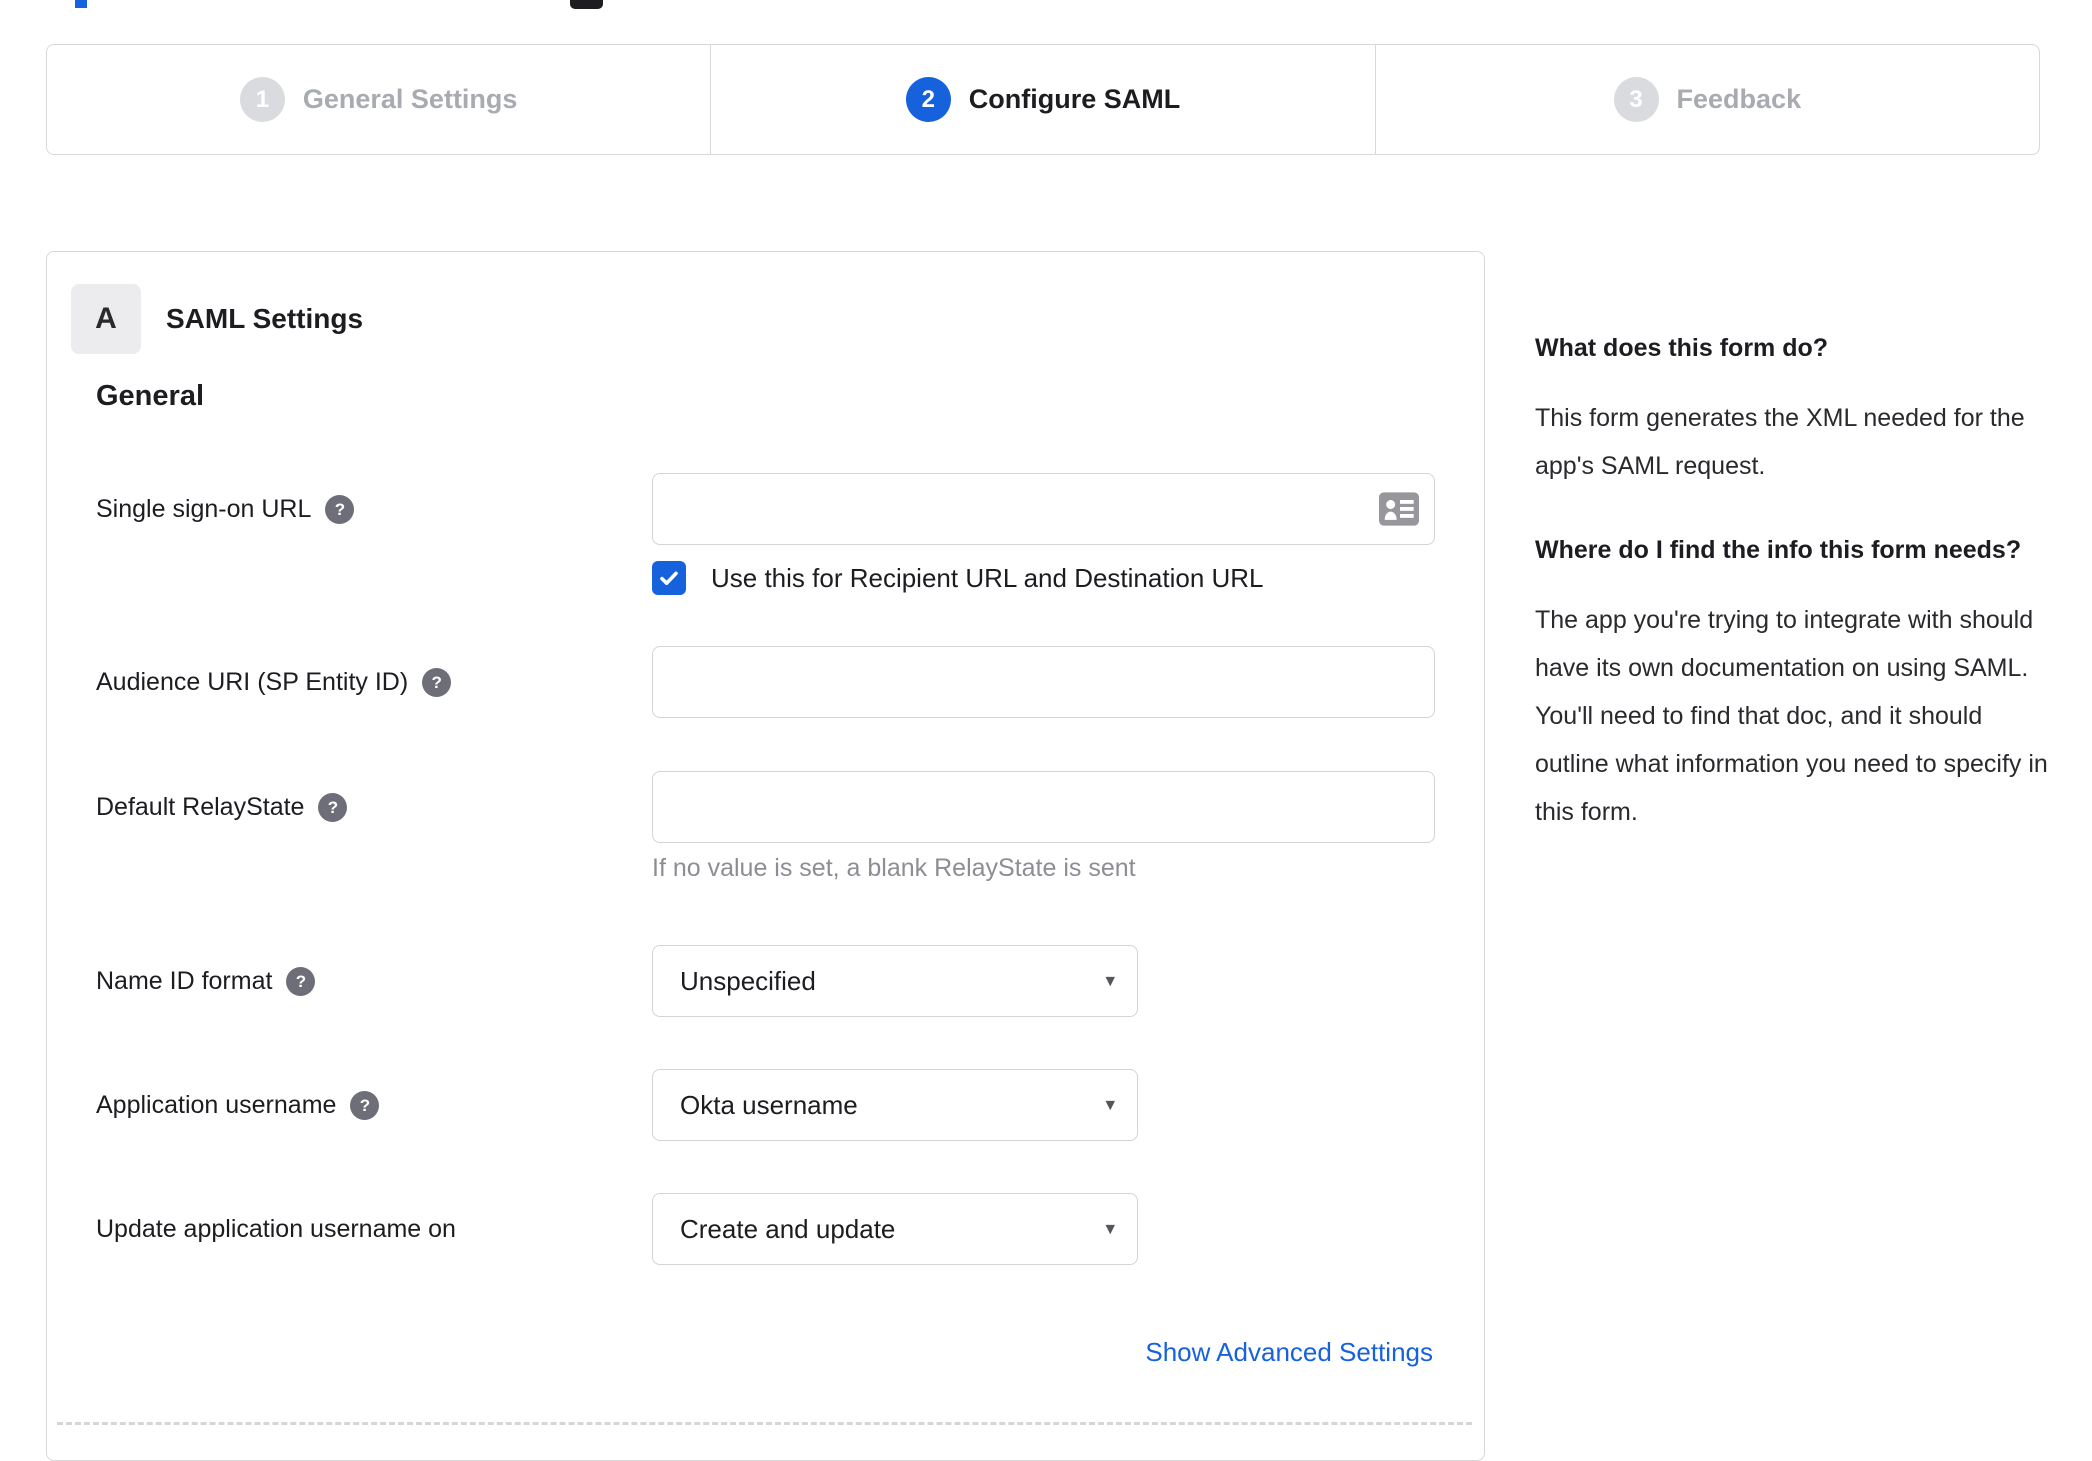 The width and height of the screenshot is (2092, 1461). Describe the element at coordinates (204, 509) in the screenshot. I see `sso-url-label-text: Single sign-on URL` at that location.